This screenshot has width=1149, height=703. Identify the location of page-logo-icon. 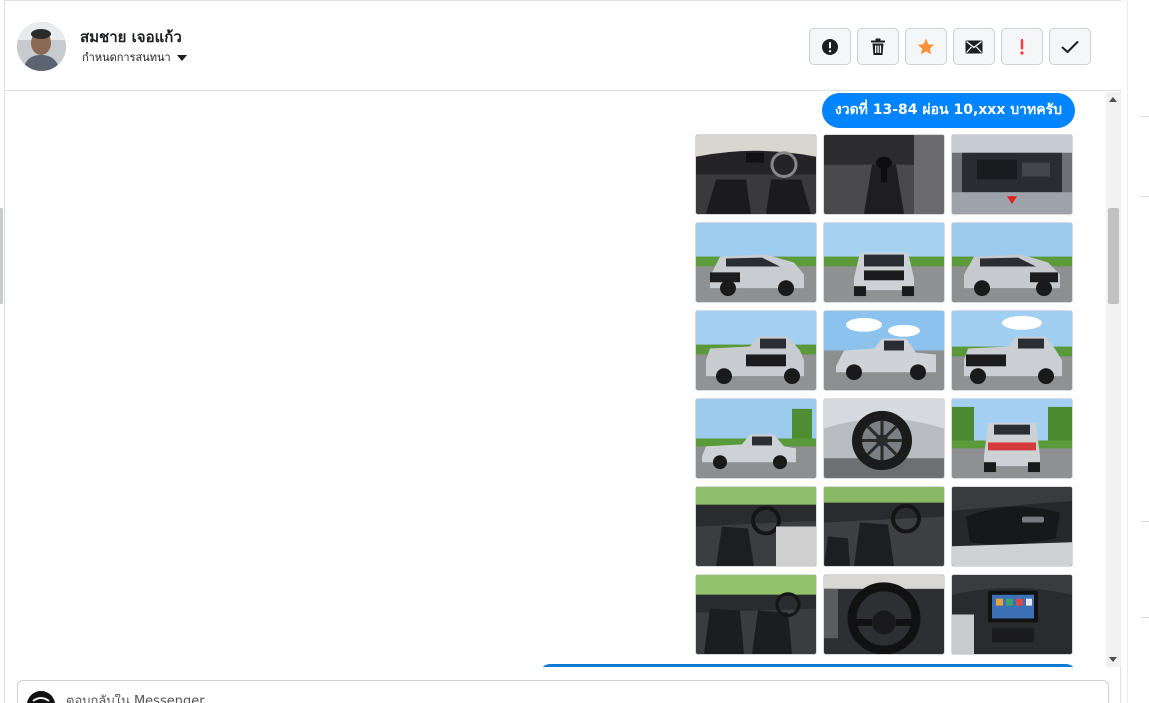
(41, 697).